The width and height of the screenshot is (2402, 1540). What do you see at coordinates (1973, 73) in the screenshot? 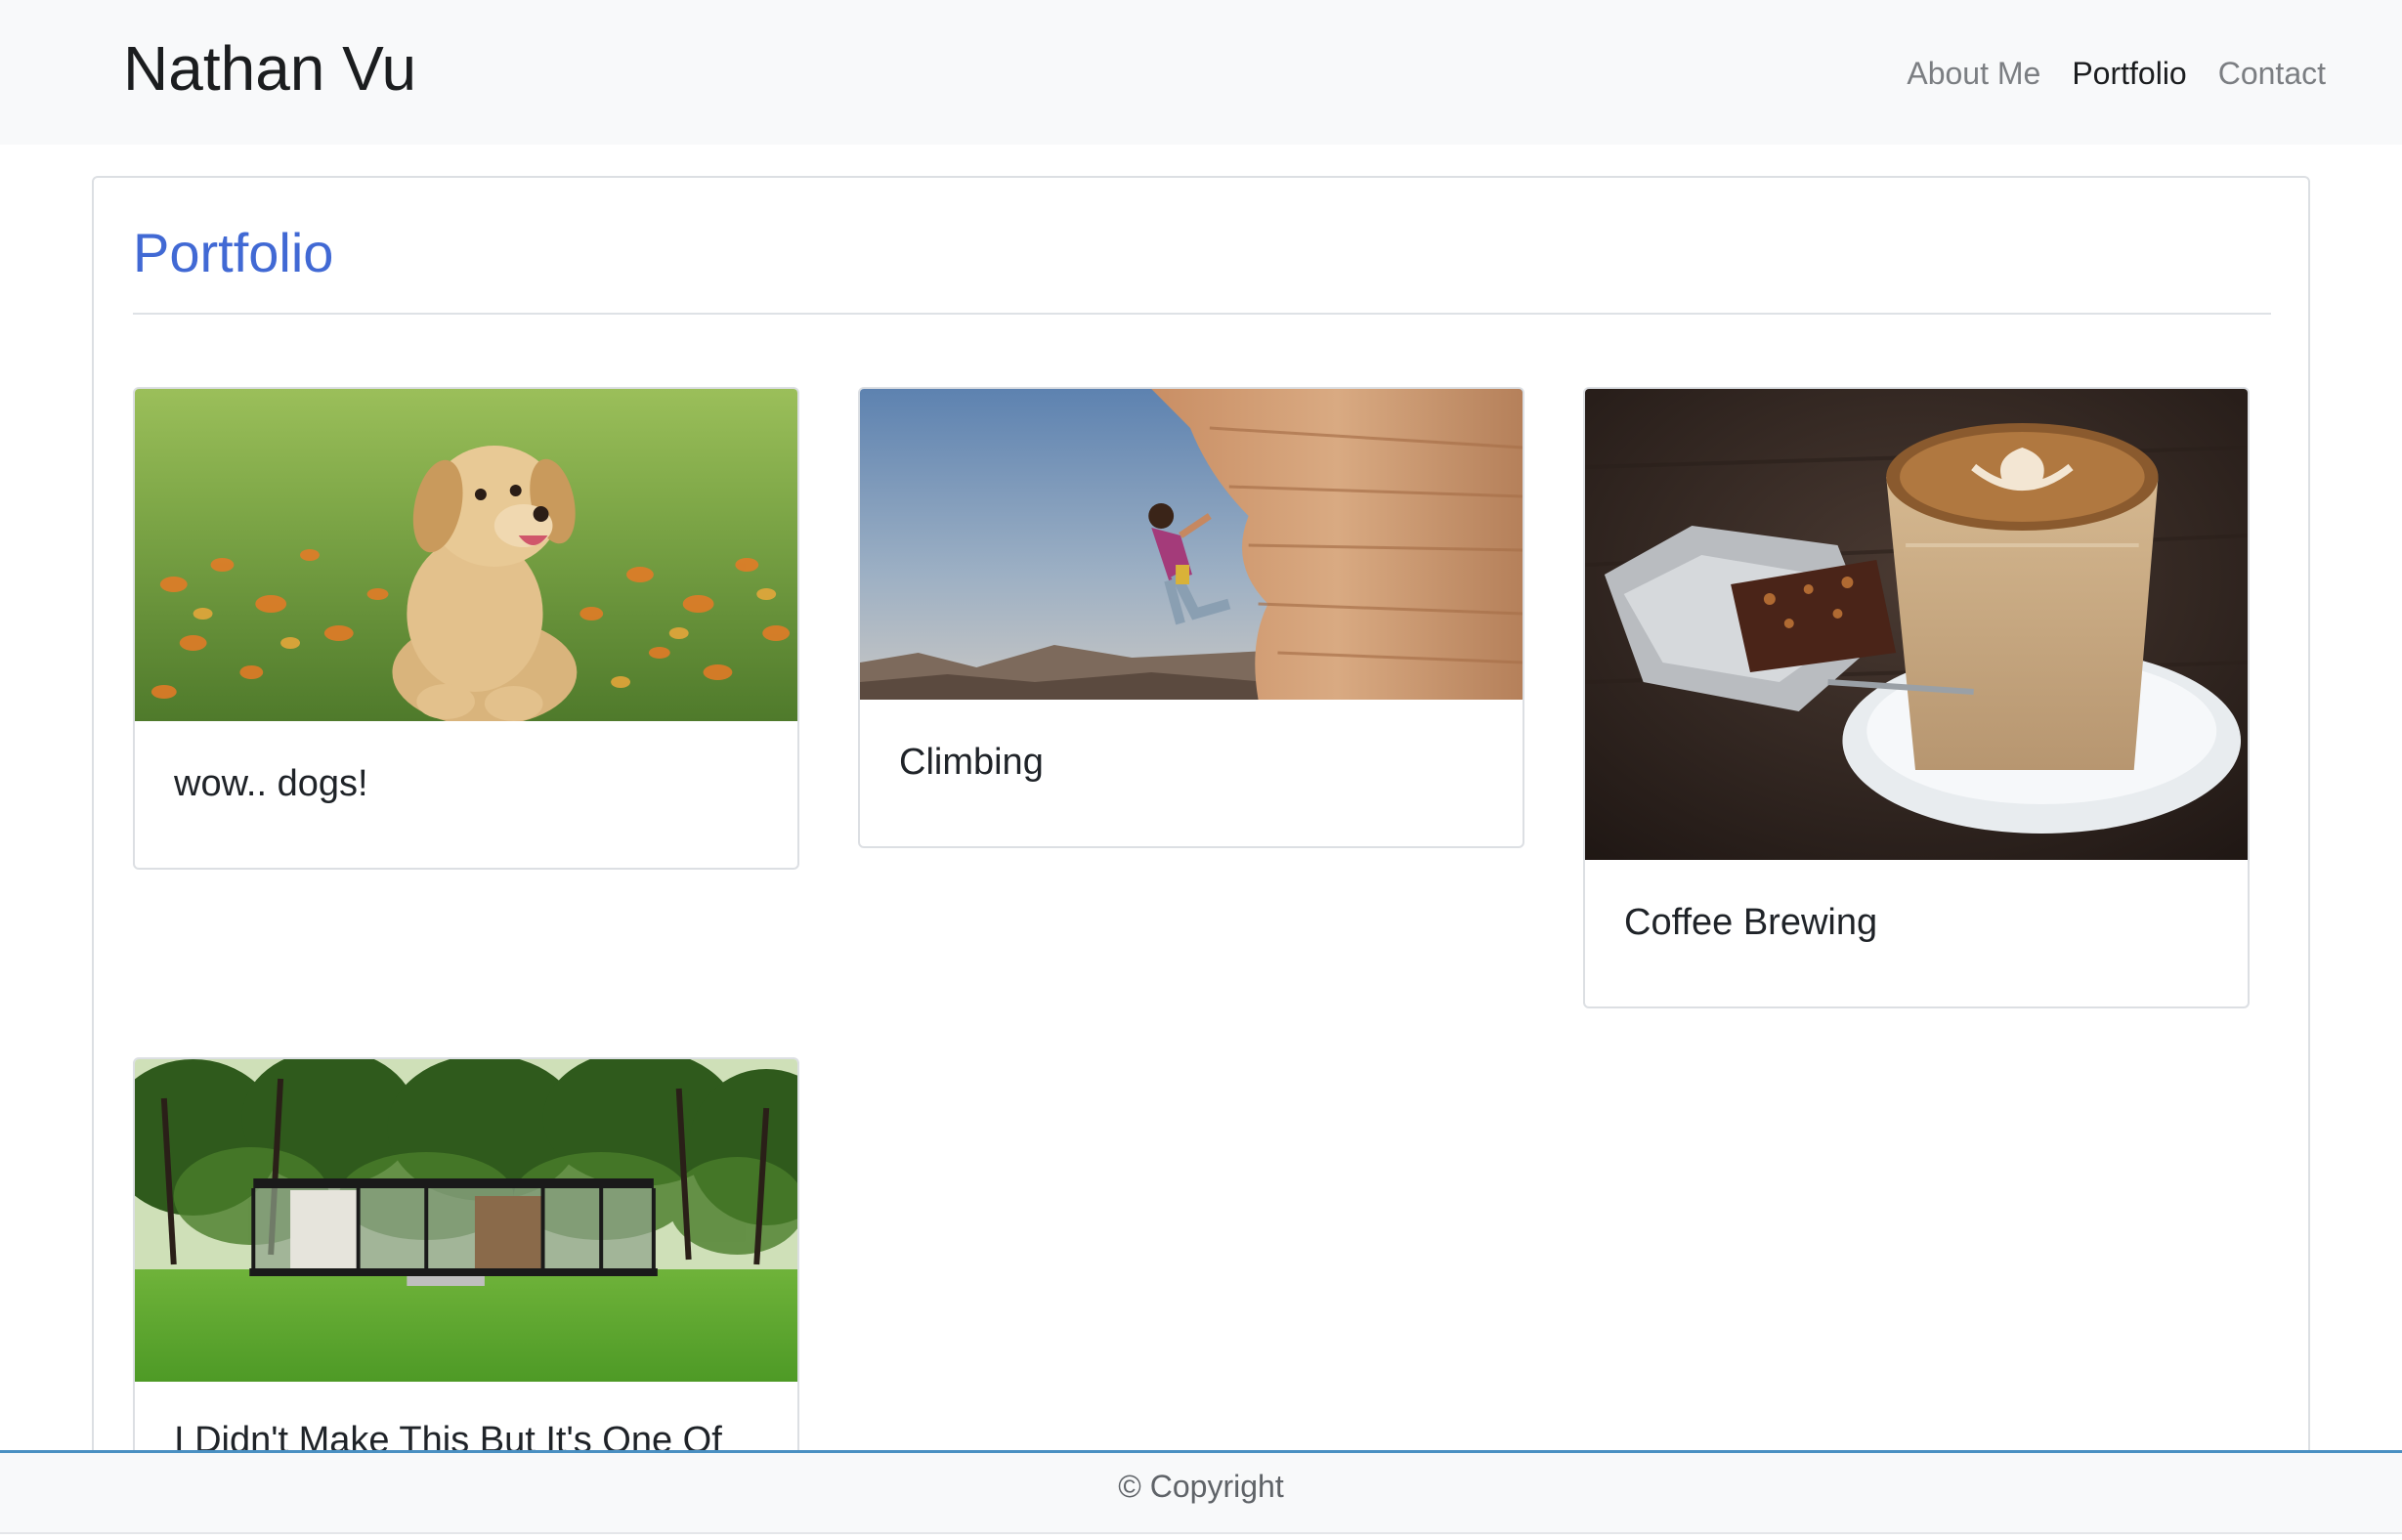
I see `nav-link-about-me: About Me` at bounding box center [1973, 73].